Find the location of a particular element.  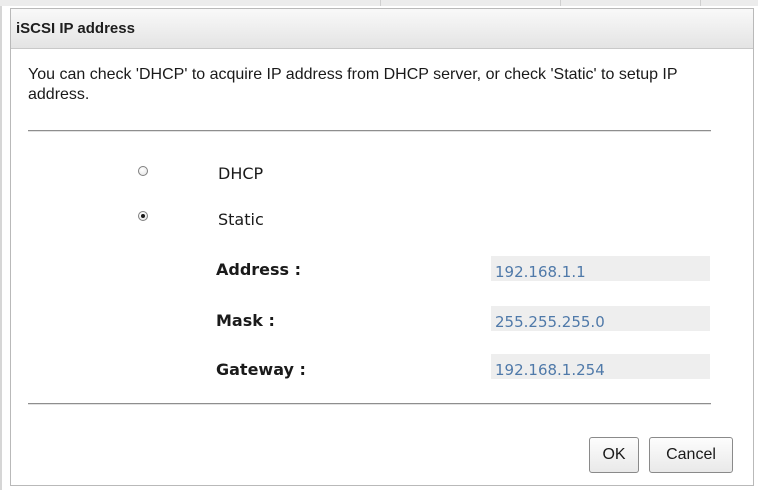

radio-selected-dot is located at coordinates (143, 216).